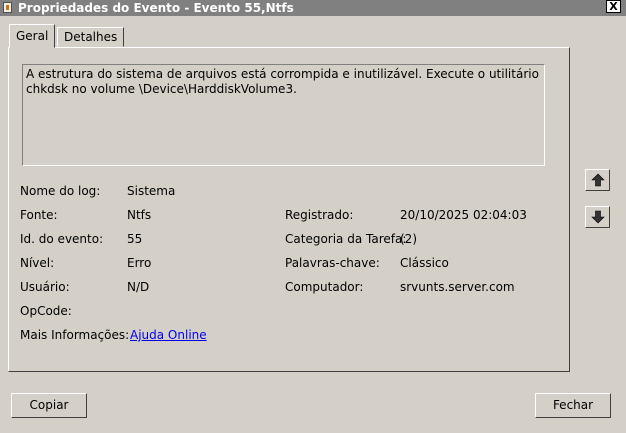 The width and height of the screenshot is (626, 433). I want to click on logged-value: 20/10/2025 02:04:03, so click(463, 215).